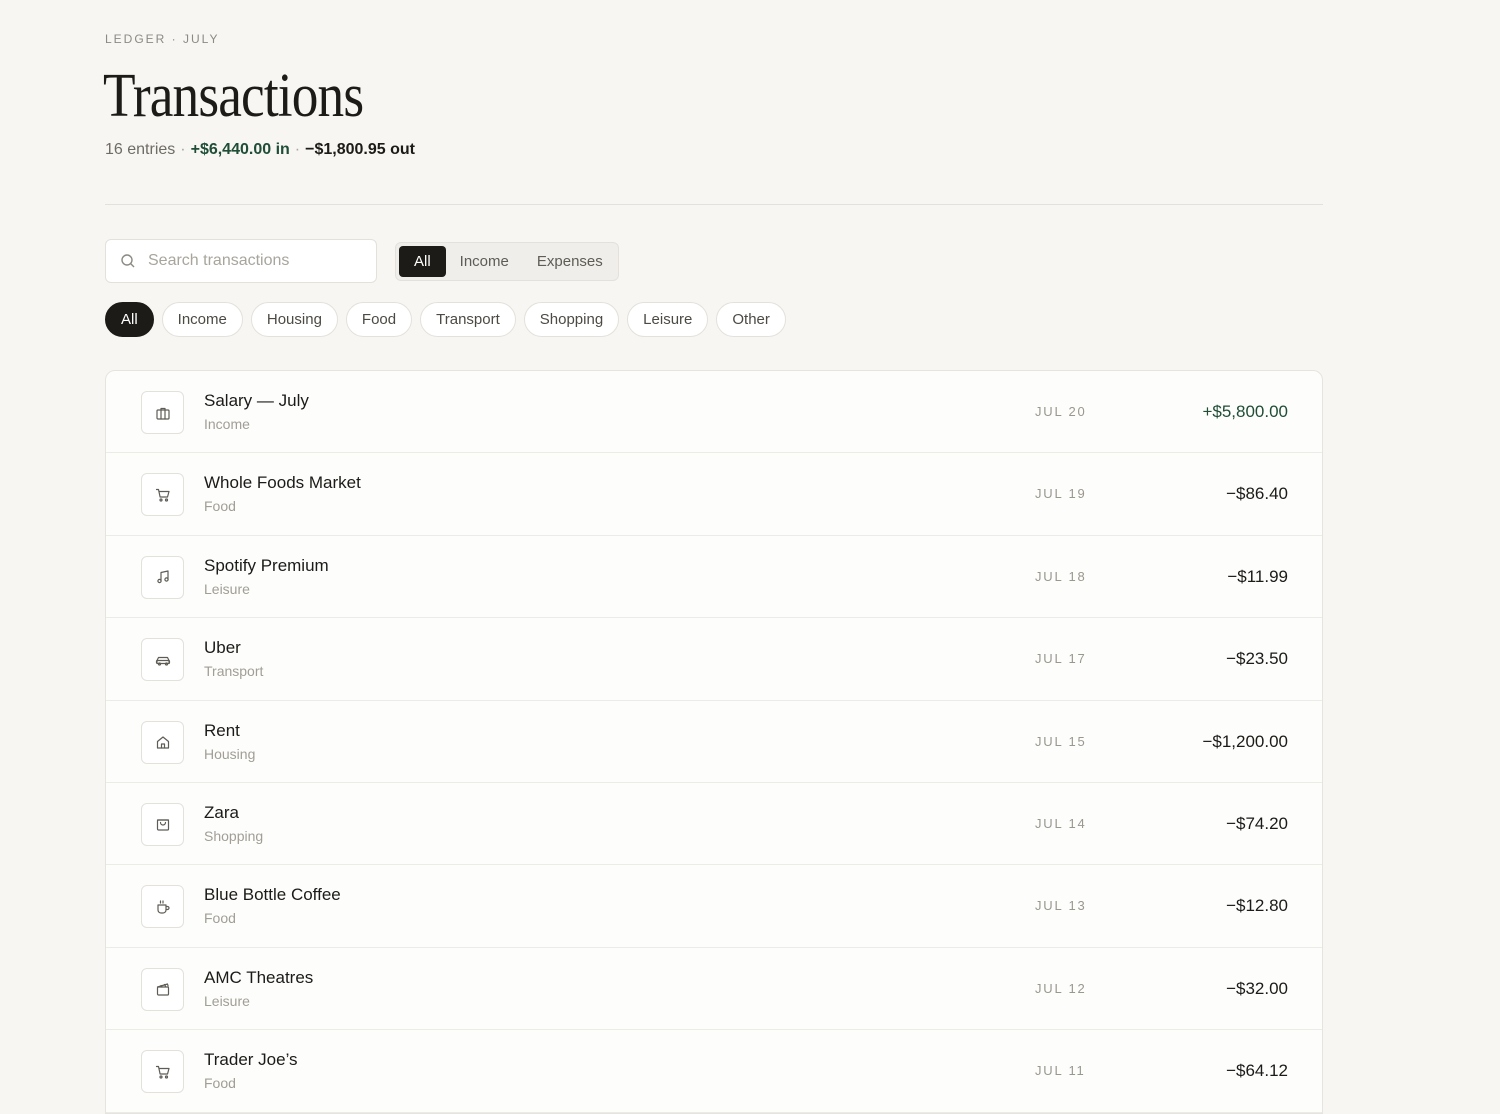 This screenshot has width=1500, height=1114. What do you see at coordinates (266, 565) in the screenshot?
I see `transaction-name: Spotify Premium` at bounding box center [266, 565].